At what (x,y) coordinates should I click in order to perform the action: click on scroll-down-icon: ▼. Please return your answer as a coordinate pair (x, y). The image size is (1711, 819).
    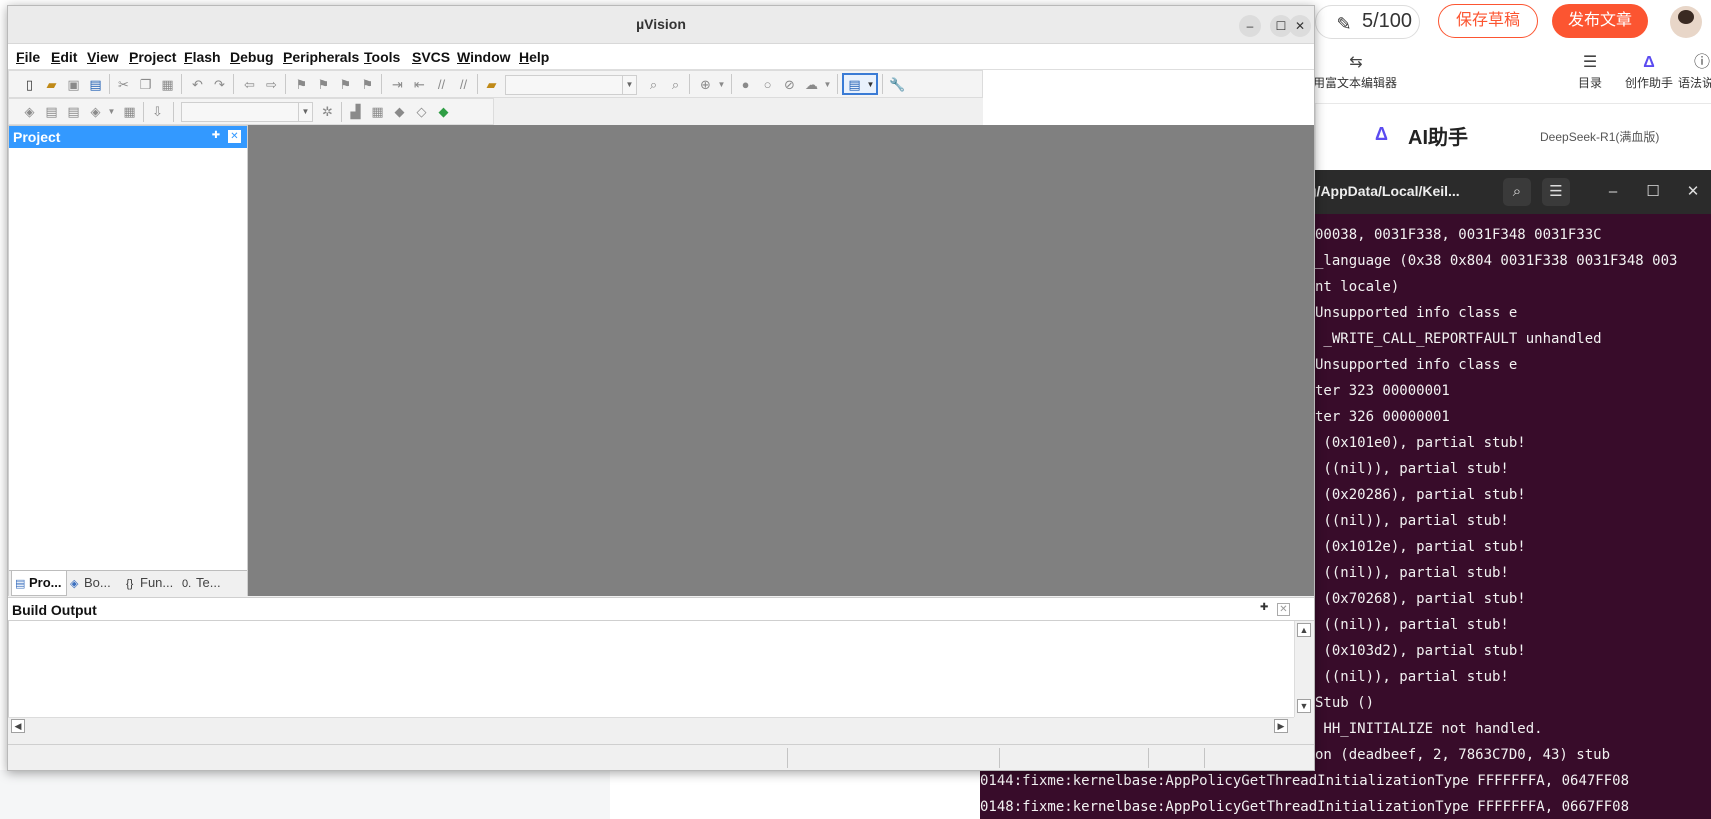
    Looking at the image, I should click on (1304, 706).